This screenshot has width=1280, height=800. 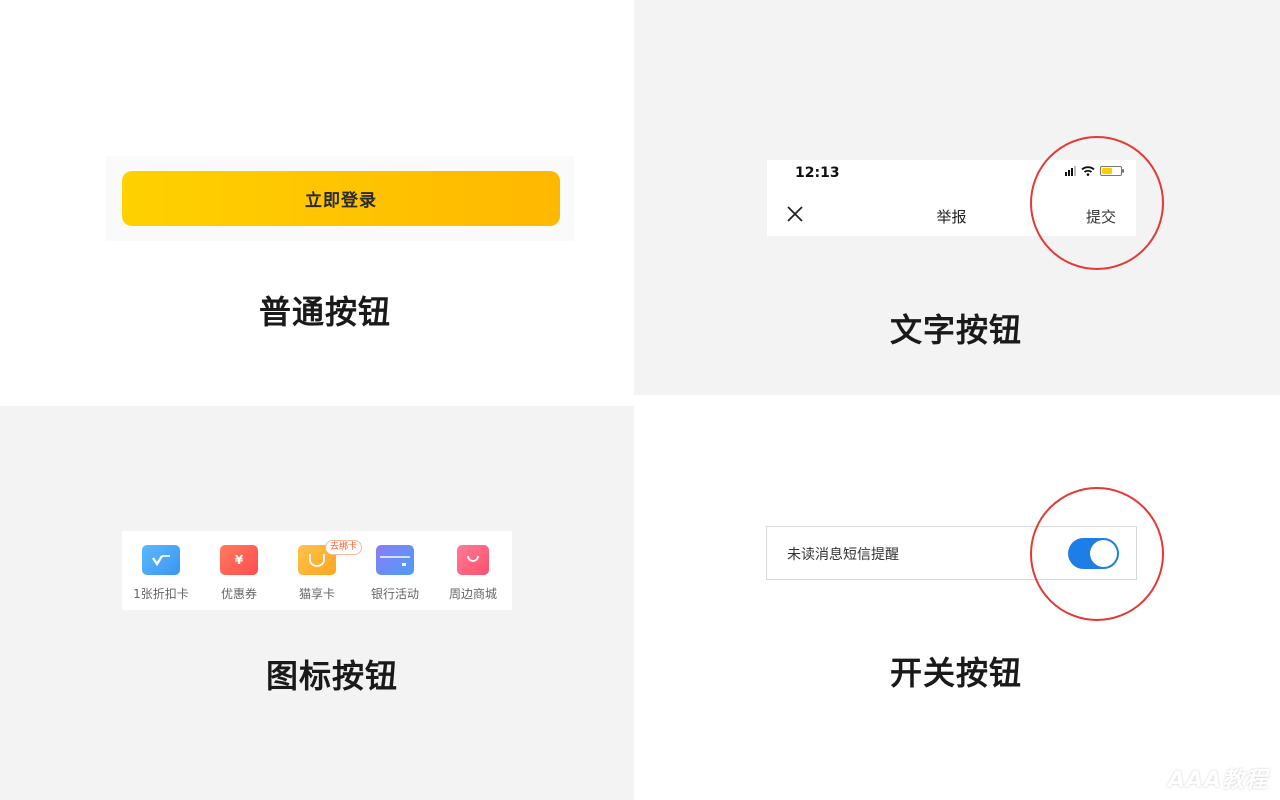 I want to click on icon-label: 1张折扣卡, so click(x=161, y=594).